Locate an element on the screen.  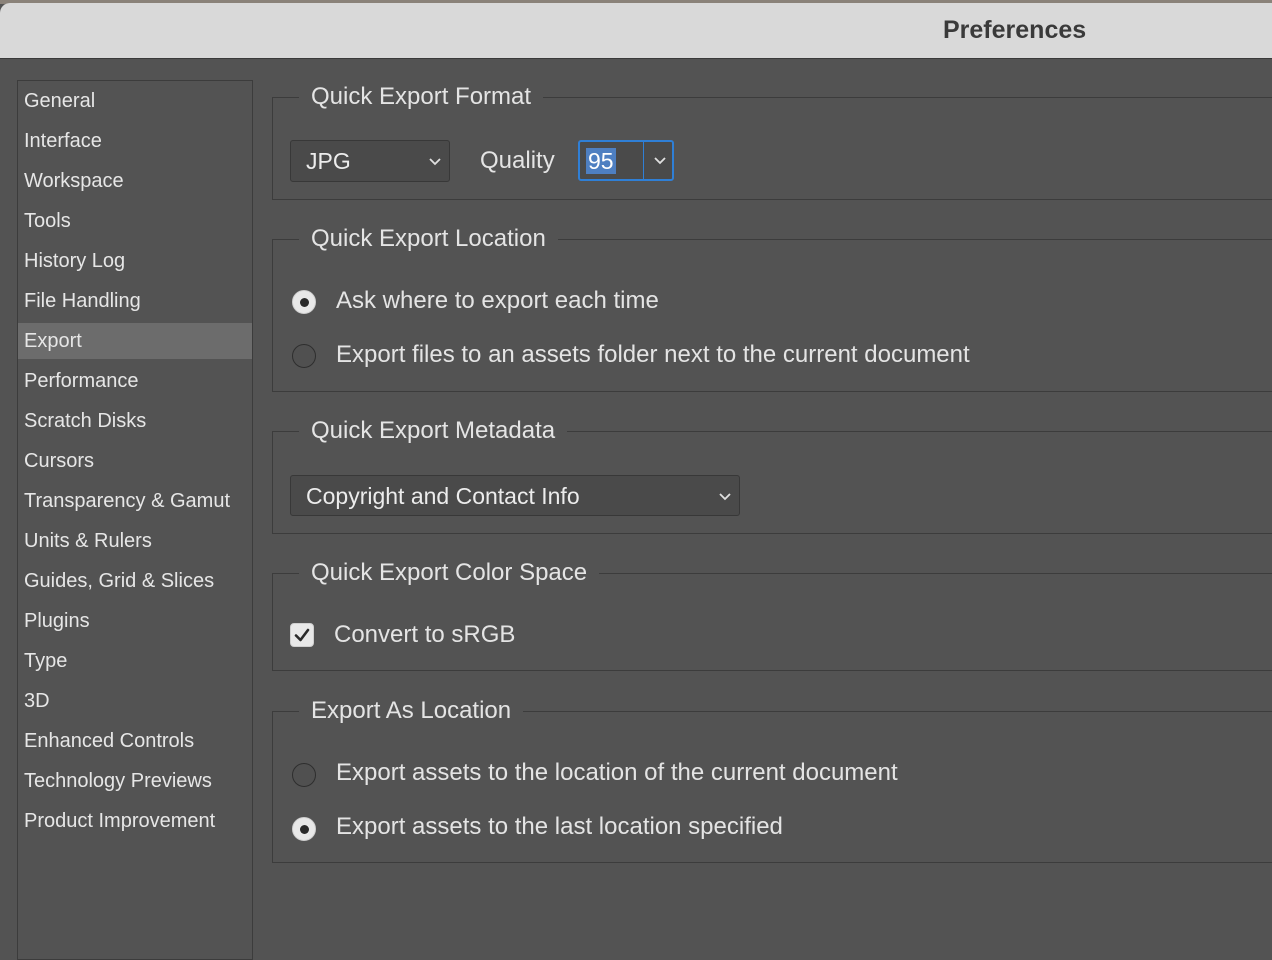
sidebar-item-tools: Tools is located at coordinates (135, 221).